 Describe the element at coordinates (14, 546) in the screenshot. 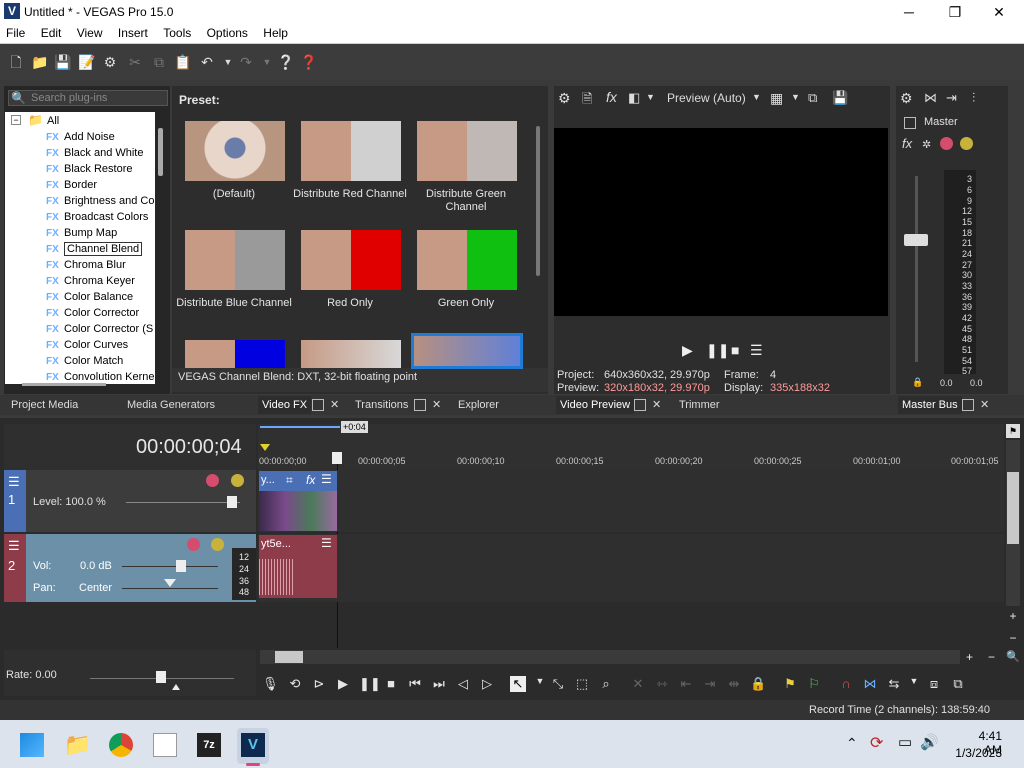

I see `track-2-menu-icon: ☰` at that location.